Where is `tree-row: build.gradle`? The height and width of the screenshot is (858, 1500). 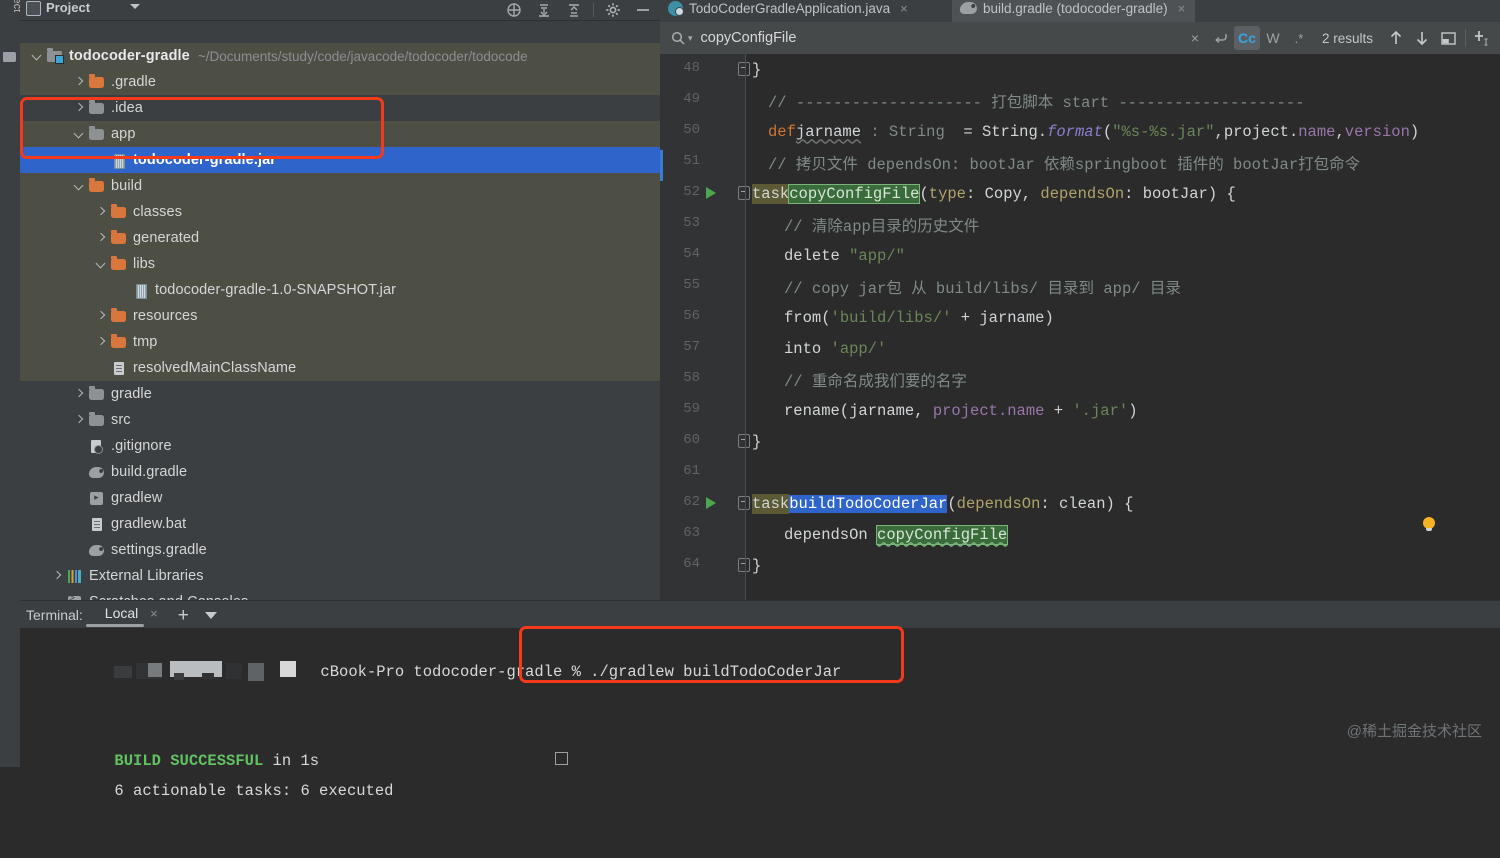 tree-row: build.gradle is located at coordinates (340, 472).